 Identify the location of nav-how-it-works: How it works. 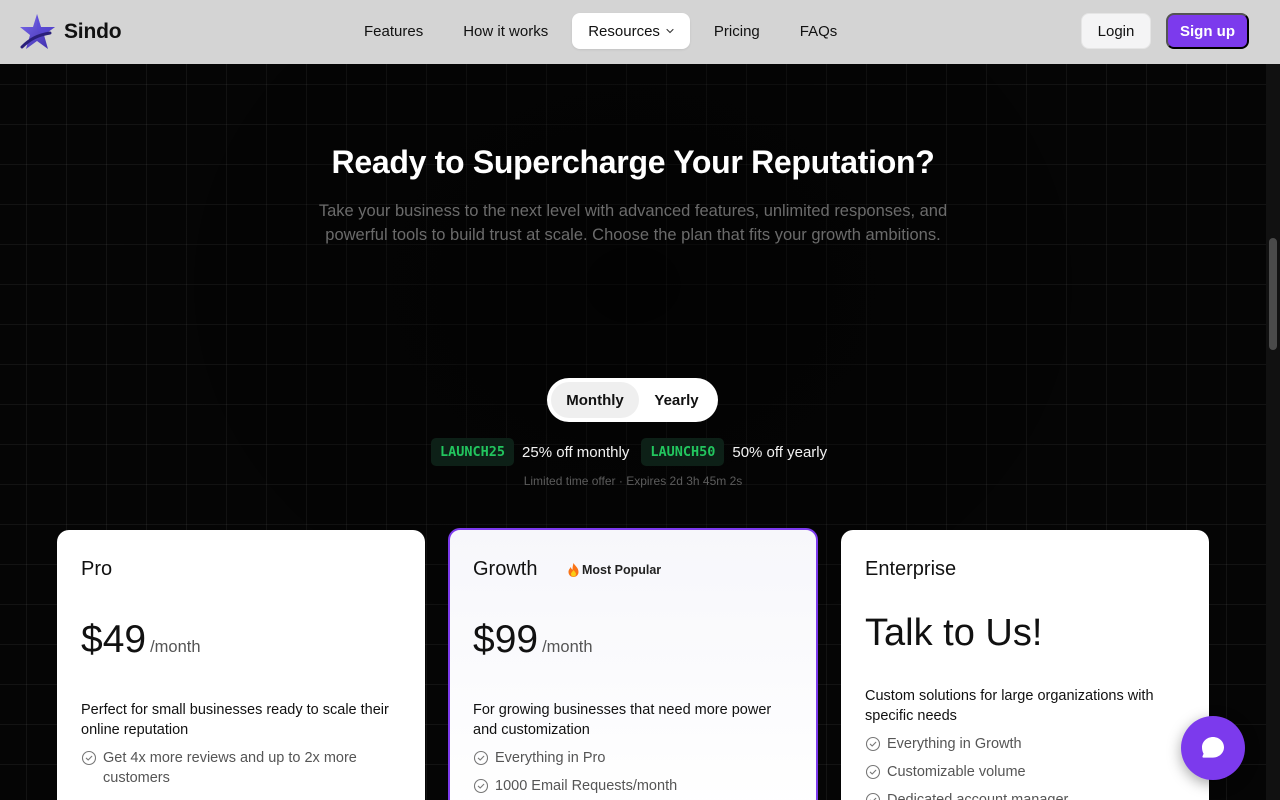
(505, 31).